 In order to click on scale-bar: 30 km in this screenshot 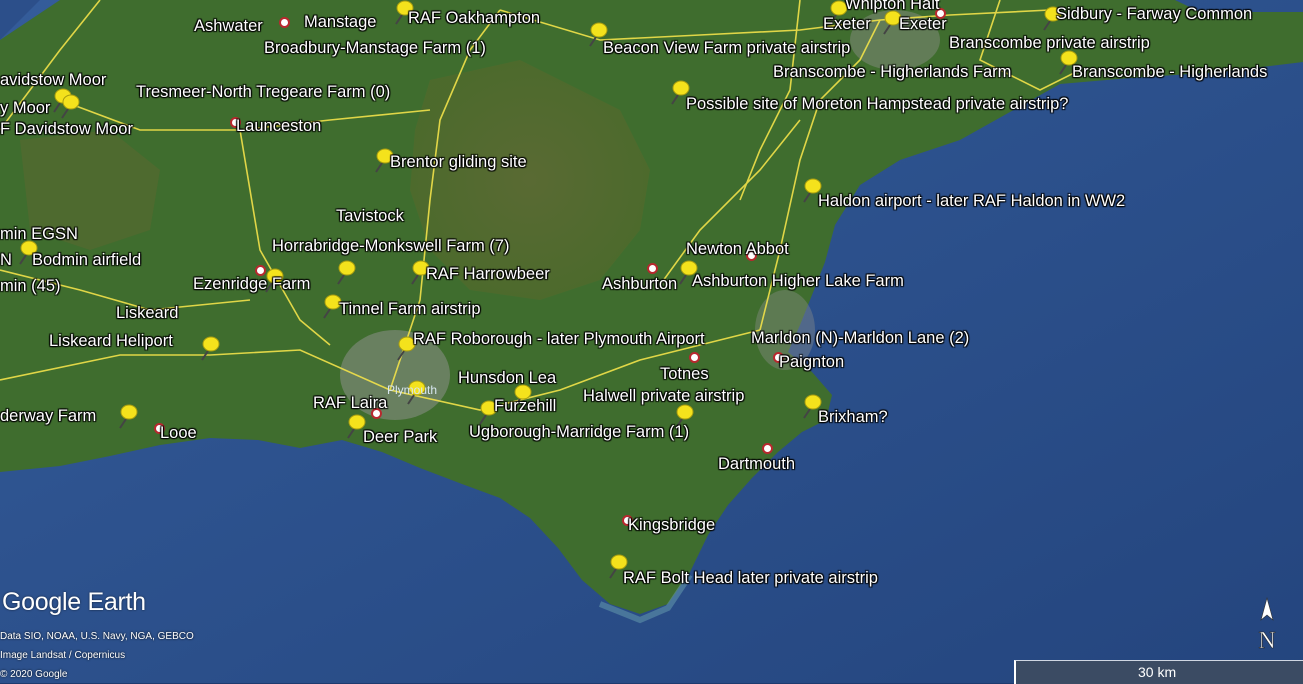, I will do `click(1158, 672)`.